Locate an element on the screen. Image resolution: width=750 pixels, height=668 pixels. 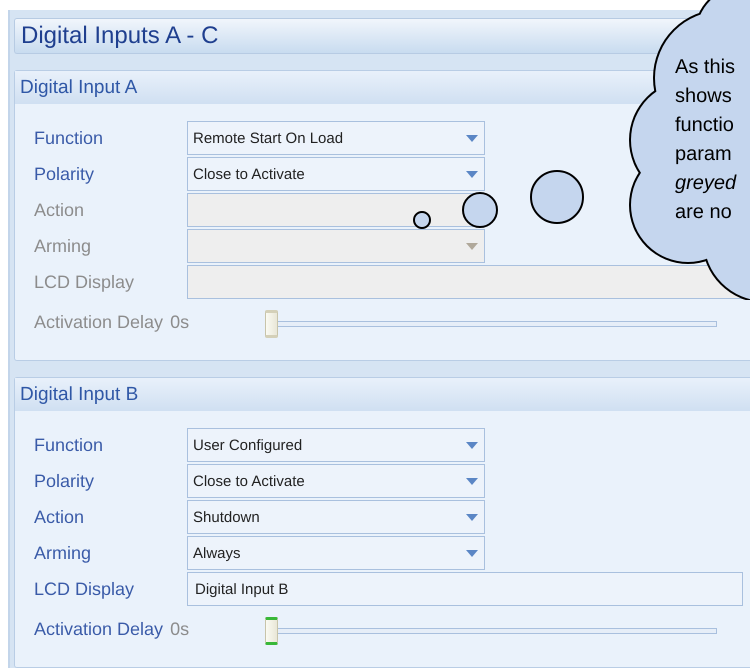
panel-title: Digital Input B is located at coordinates (382, 394).